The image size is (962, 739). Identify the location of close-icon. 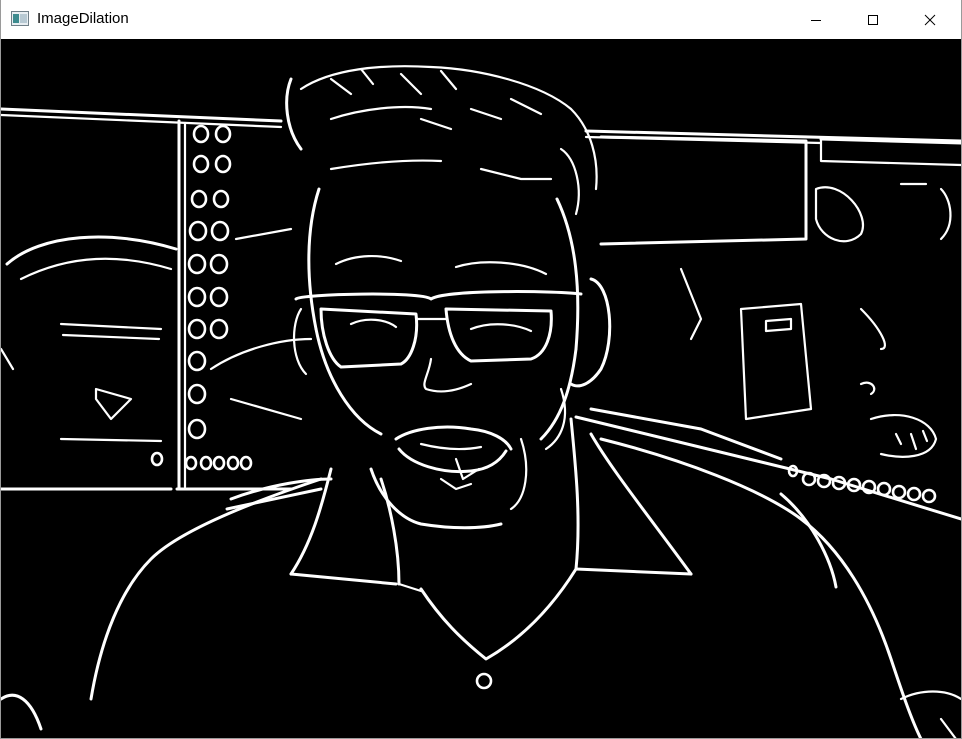
(930, 19).